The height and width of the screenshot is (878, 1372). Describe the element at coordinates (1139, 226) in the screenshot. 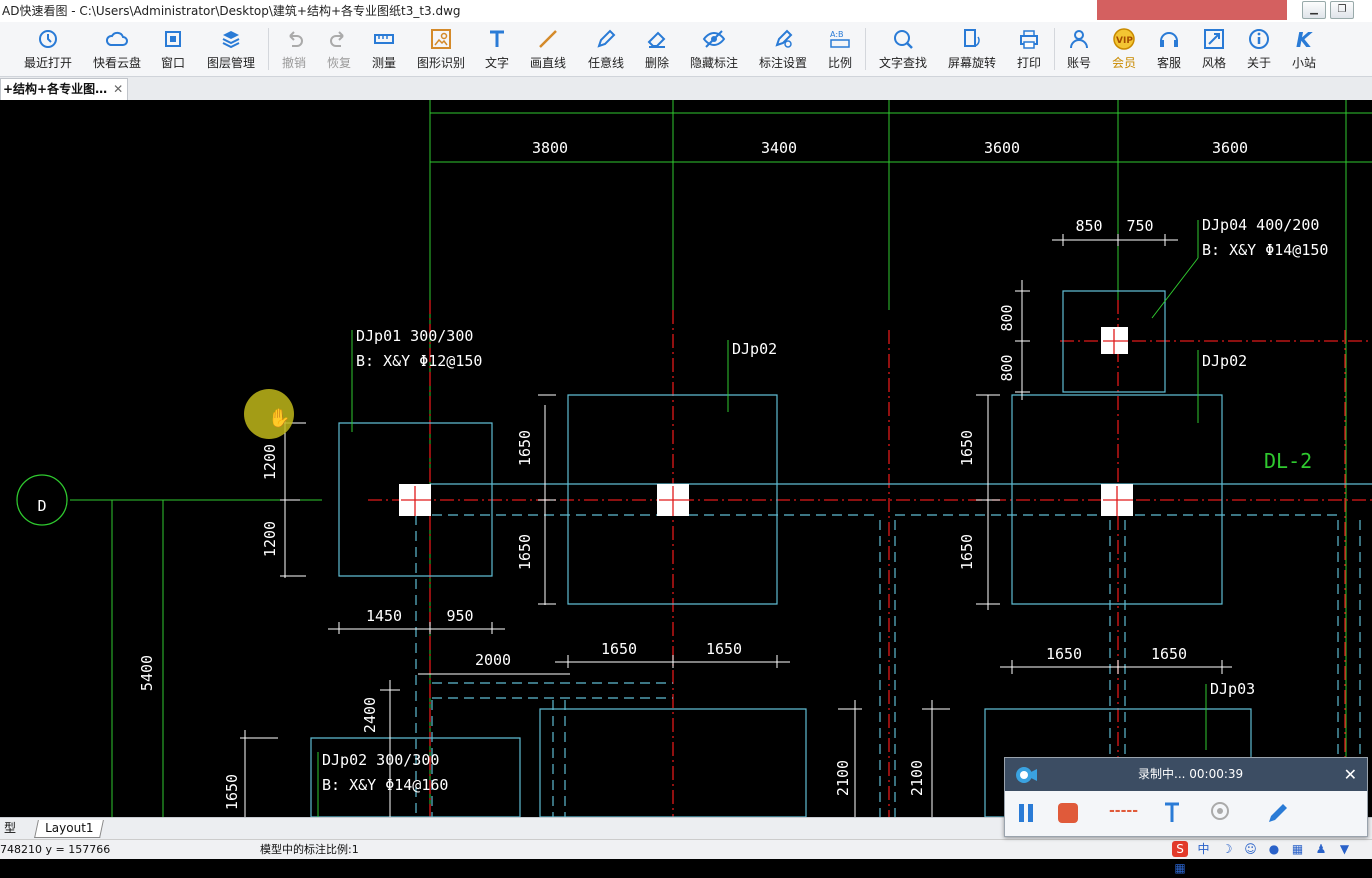

I see `dim-text: 750` at that location.